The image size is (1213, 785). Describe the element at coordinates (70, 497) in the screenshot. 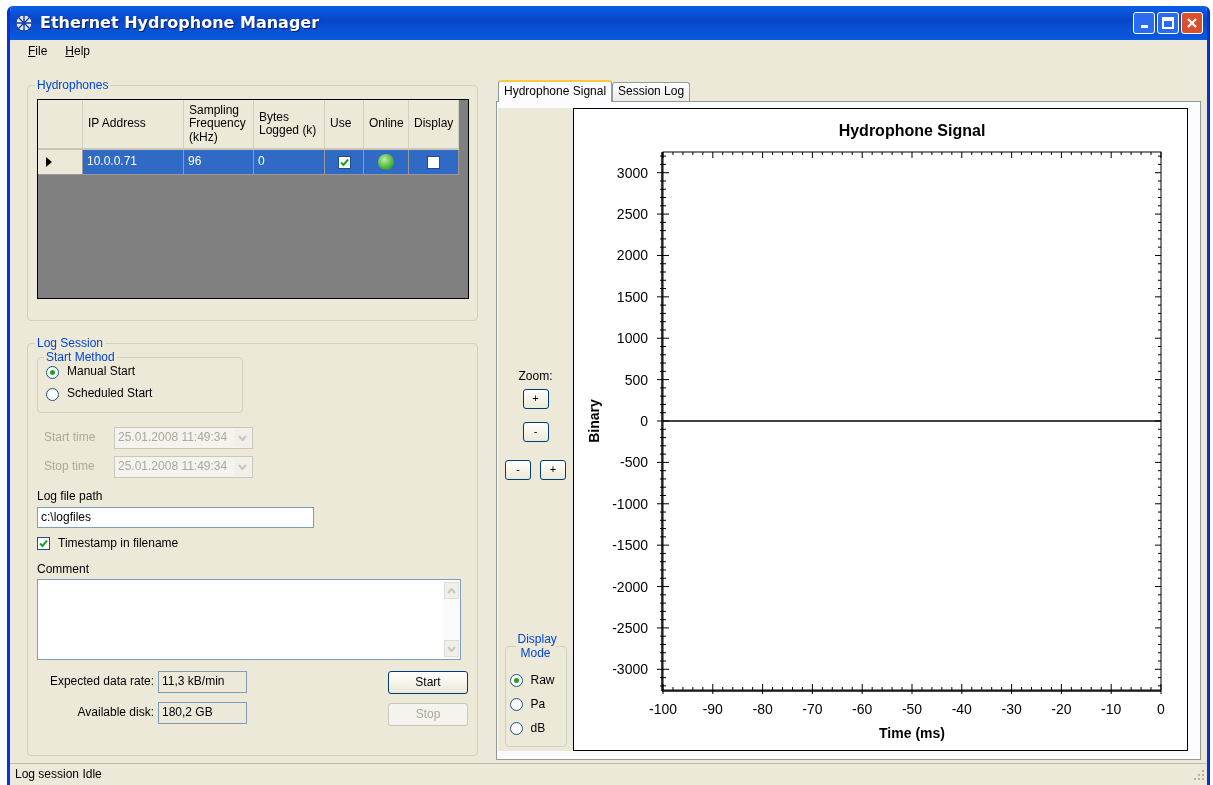

I see `field-label: Log file path` at that location.